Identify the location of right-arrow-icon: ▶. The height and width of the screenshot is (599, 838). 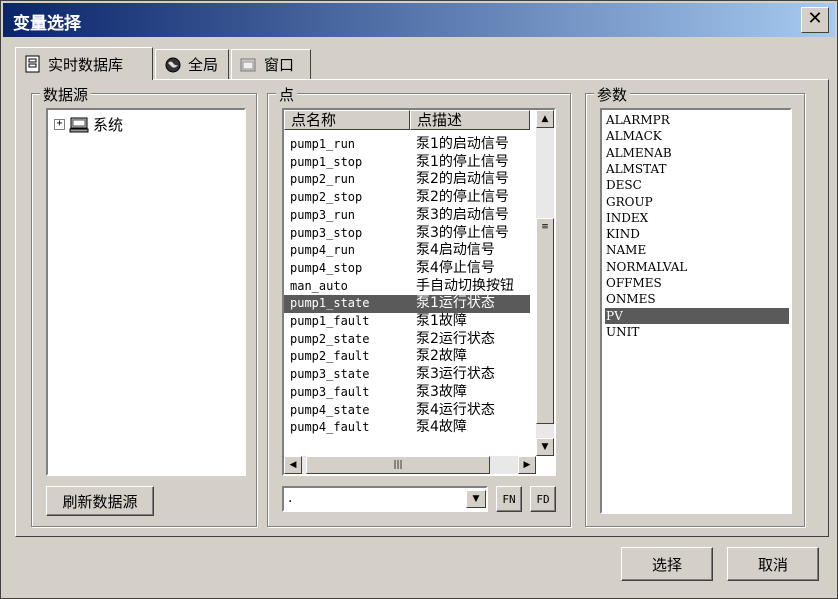
(527, 465).